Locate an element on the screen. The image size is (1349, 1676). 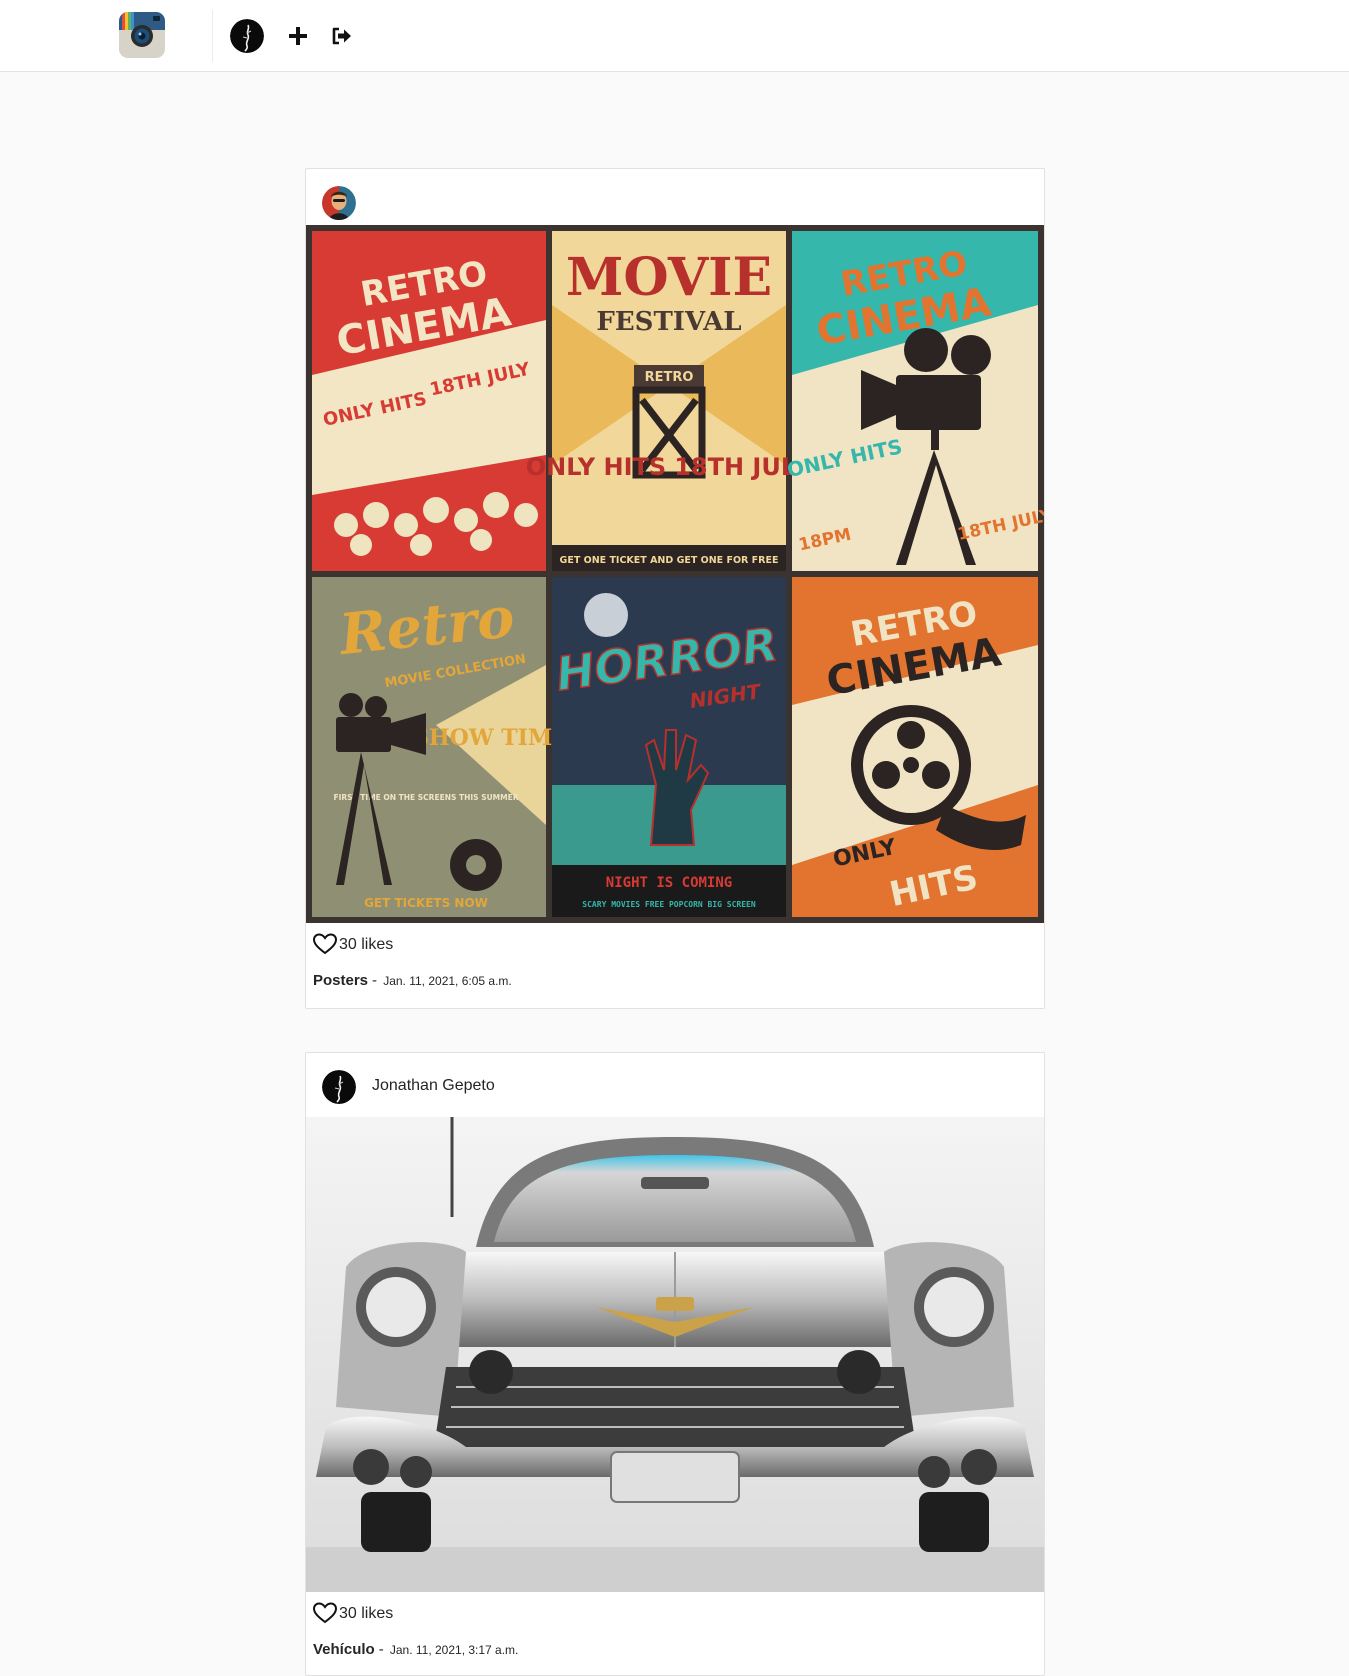
poster-text: GET TICKETS NOW is located at coordinates (426, 903).